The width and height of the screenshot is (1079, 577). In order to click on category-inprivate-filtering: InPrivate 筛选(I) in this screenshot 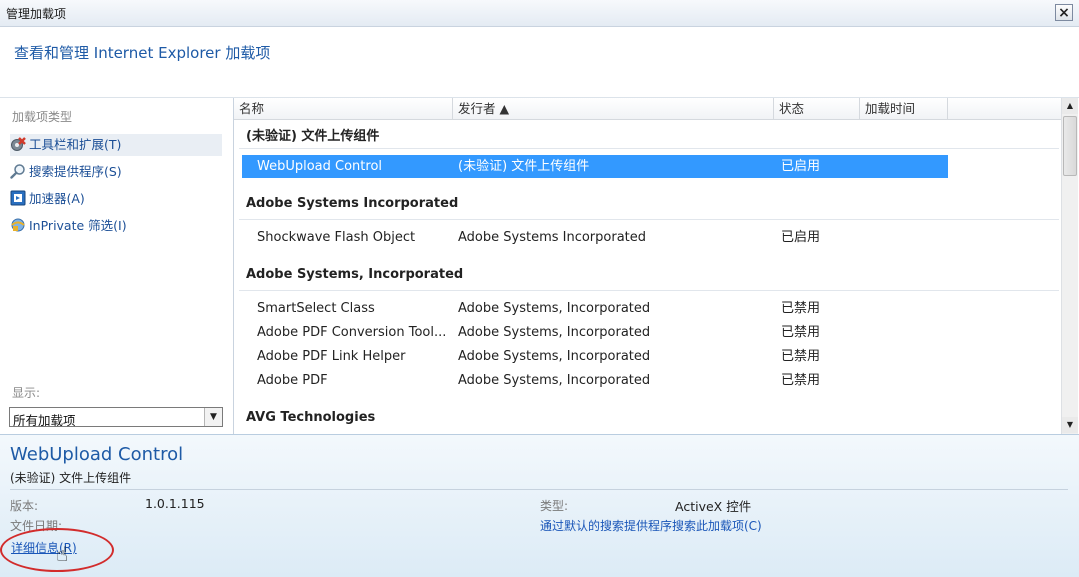, I will do `click(116, 226)`.